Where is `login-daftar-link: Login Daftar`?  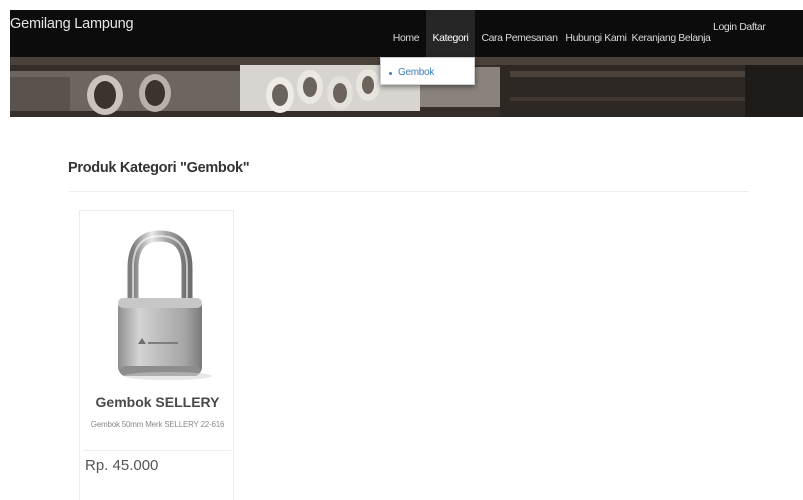 login-daftar-link: Login Daftar is located at coordinates (739, 27).